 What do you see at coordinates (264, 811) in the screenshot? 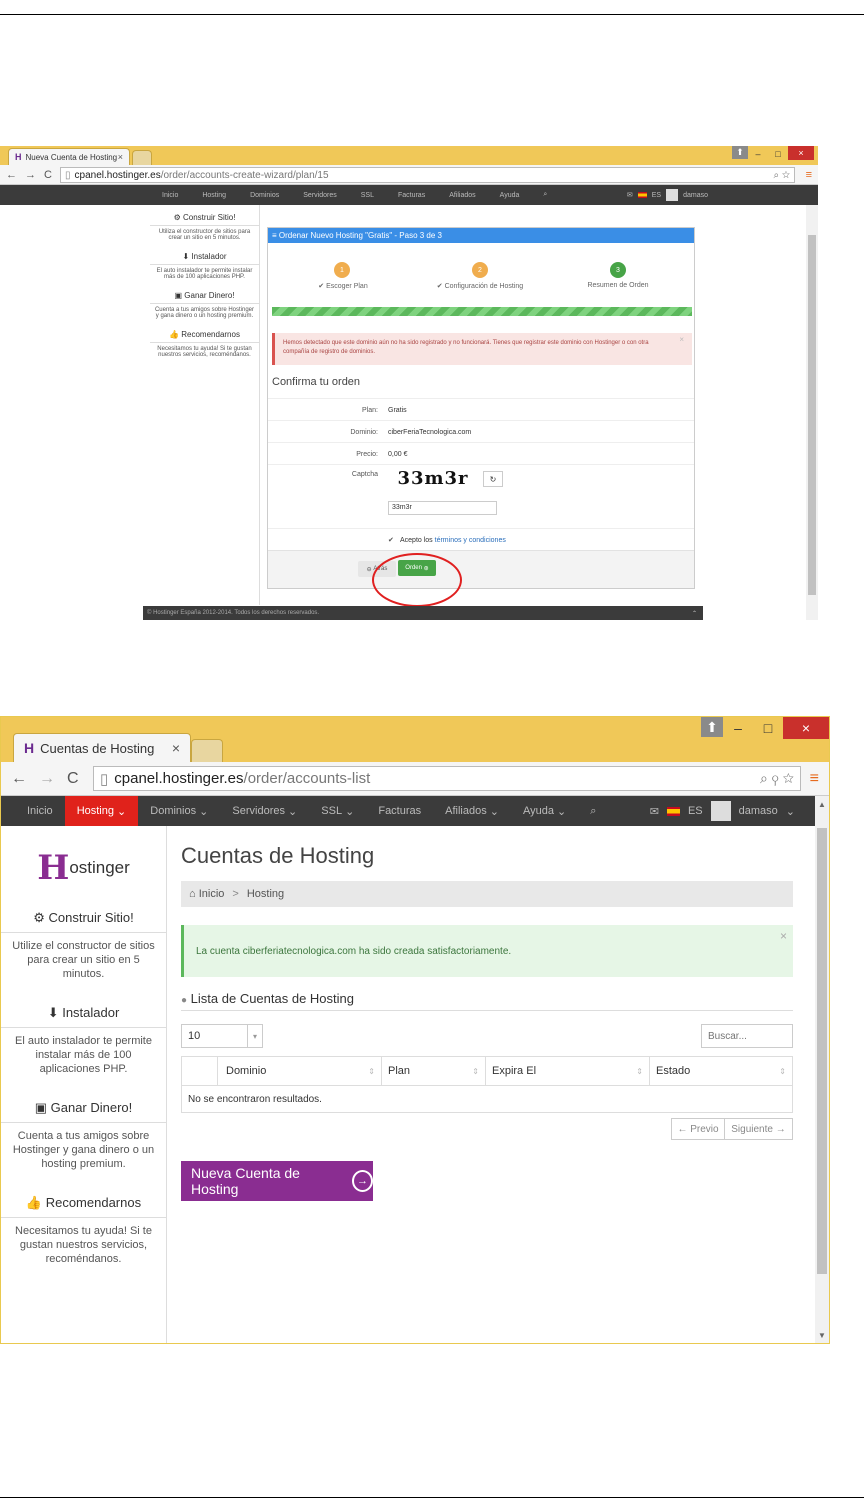
I see `nav-servidores: Servidores ⌄` at bounding box center [264, 811].